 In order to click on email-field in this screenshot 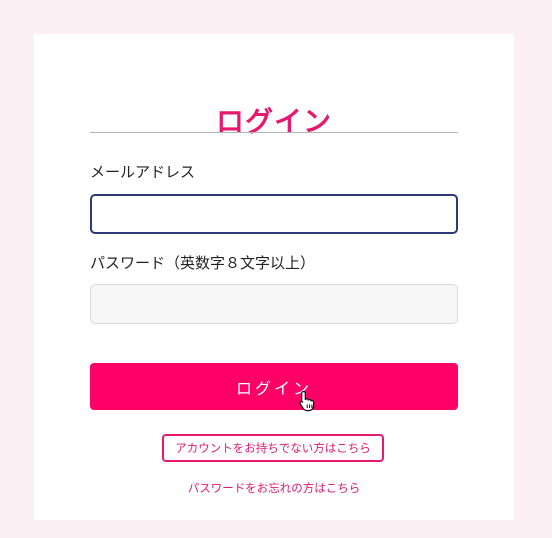, I will do `click(274, 214)`.